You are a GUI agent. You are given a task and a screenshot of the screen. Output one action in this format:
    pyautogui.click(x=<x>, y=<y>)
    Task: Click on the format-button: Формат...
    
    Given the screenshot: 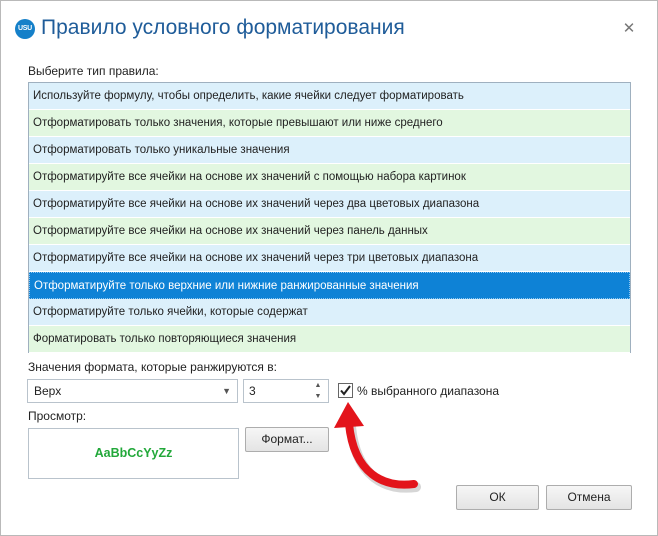 What is the action you would take?
    pyautogui.click(x=287, y=439)
    